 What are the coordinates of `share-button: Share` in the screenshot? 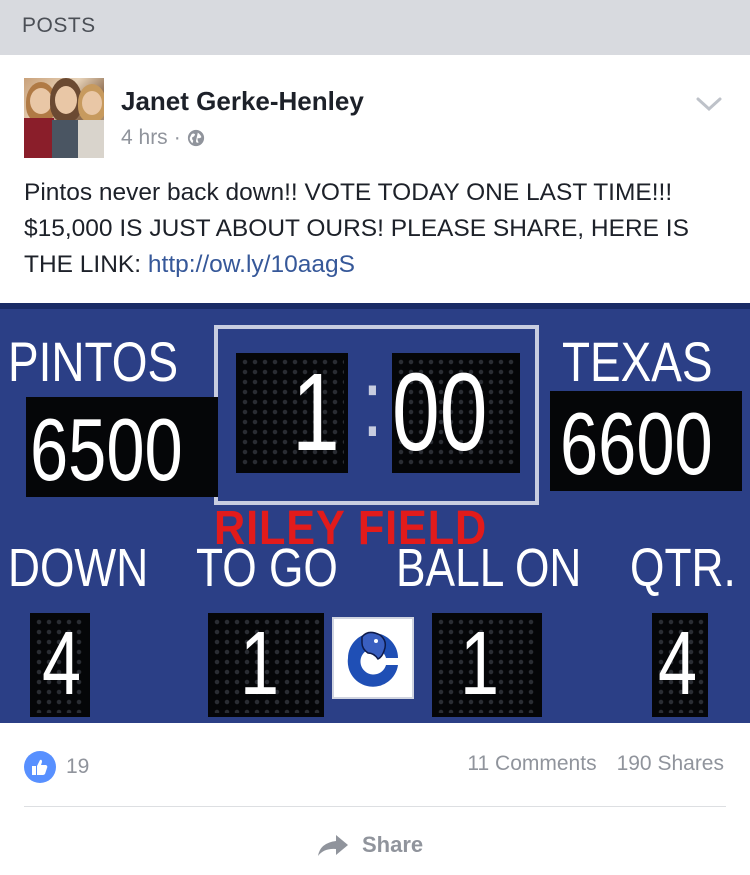 It's located at (369, 845).